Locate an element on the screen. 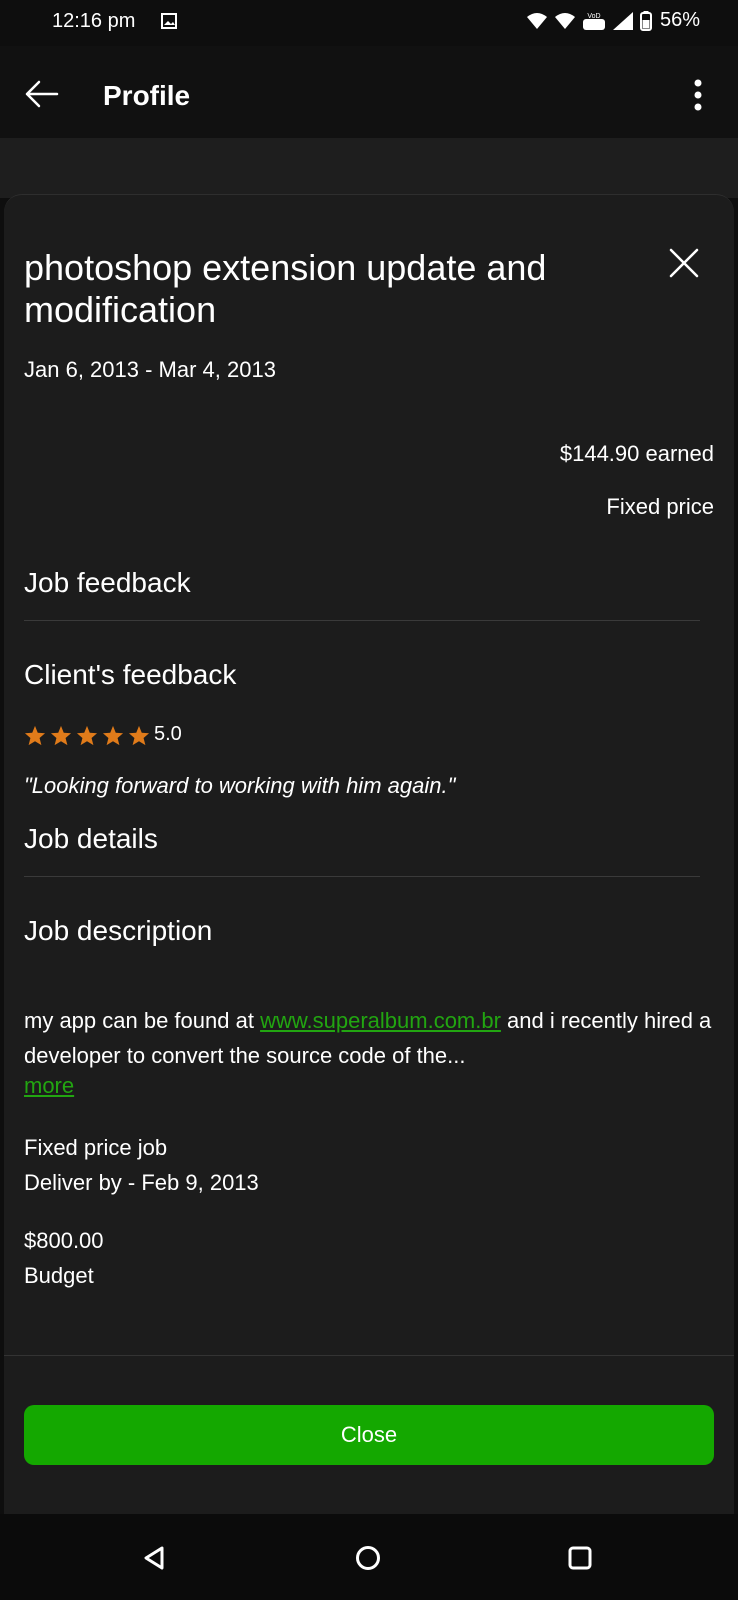 Image resolution: width=738 pixels, height=1600 pixels. svg-text: VoD is located at coordinates (593, 16).